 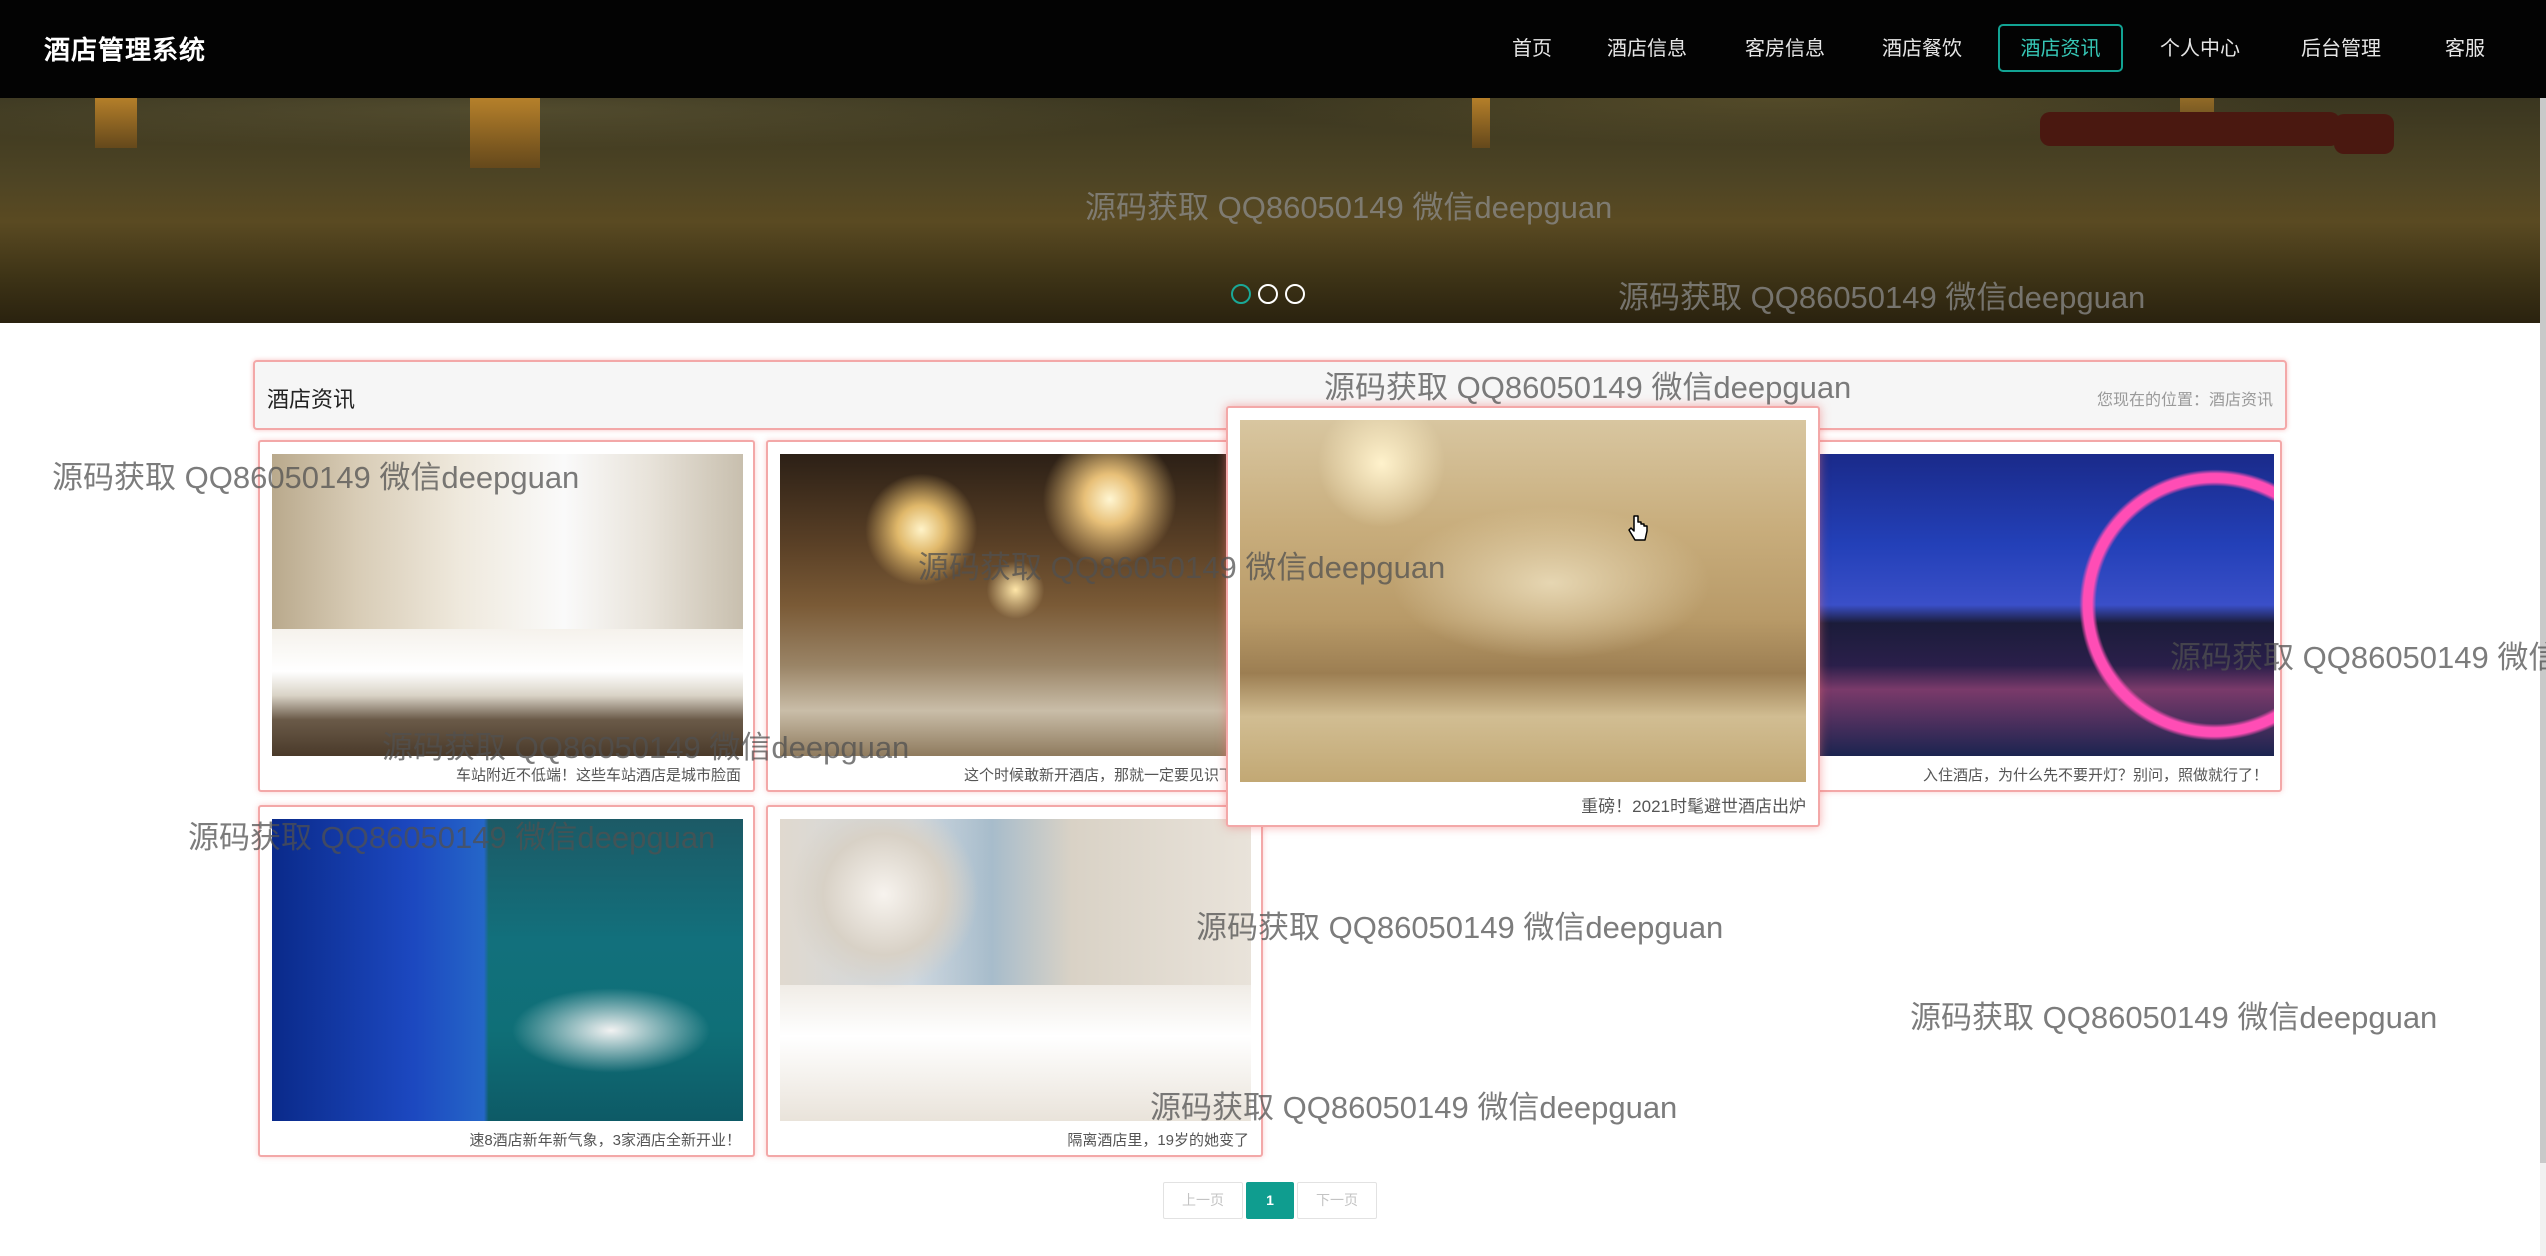 I want to click on section-title: 酒店资讯, so click(x=311, y=399).